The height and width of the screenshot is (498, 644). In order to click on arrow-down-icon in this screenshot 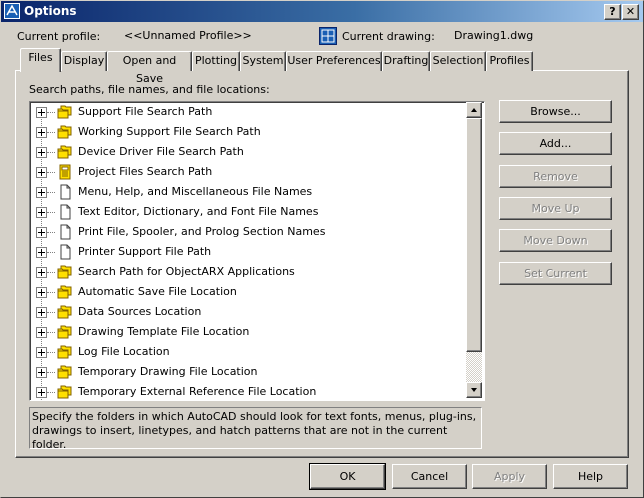, I will do `click(474, 390)`.